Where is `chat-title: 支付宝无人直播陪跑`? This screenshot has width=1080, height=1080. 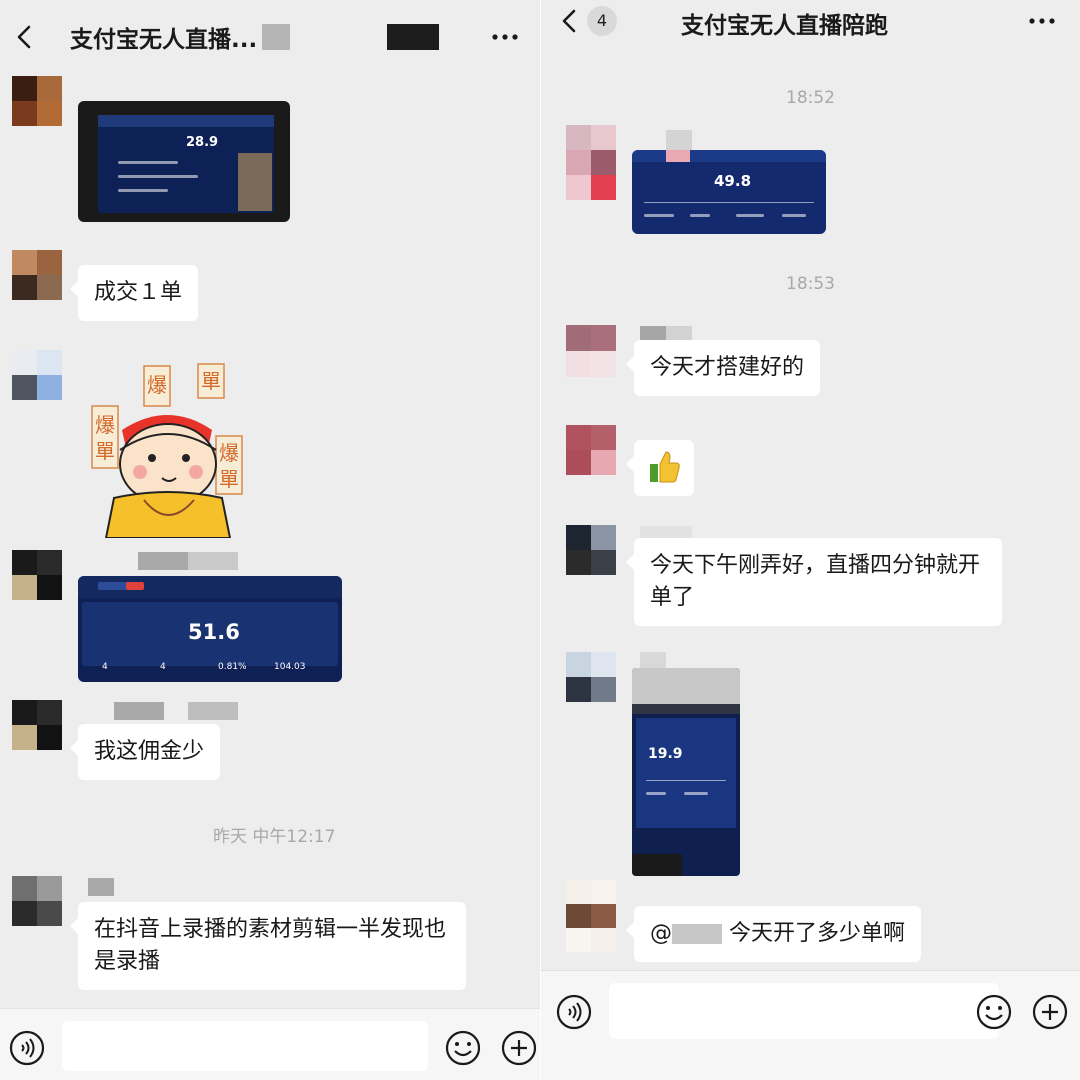
chat-title: 支付宝无人直播陪跑 is located at coordinates (784, 26).